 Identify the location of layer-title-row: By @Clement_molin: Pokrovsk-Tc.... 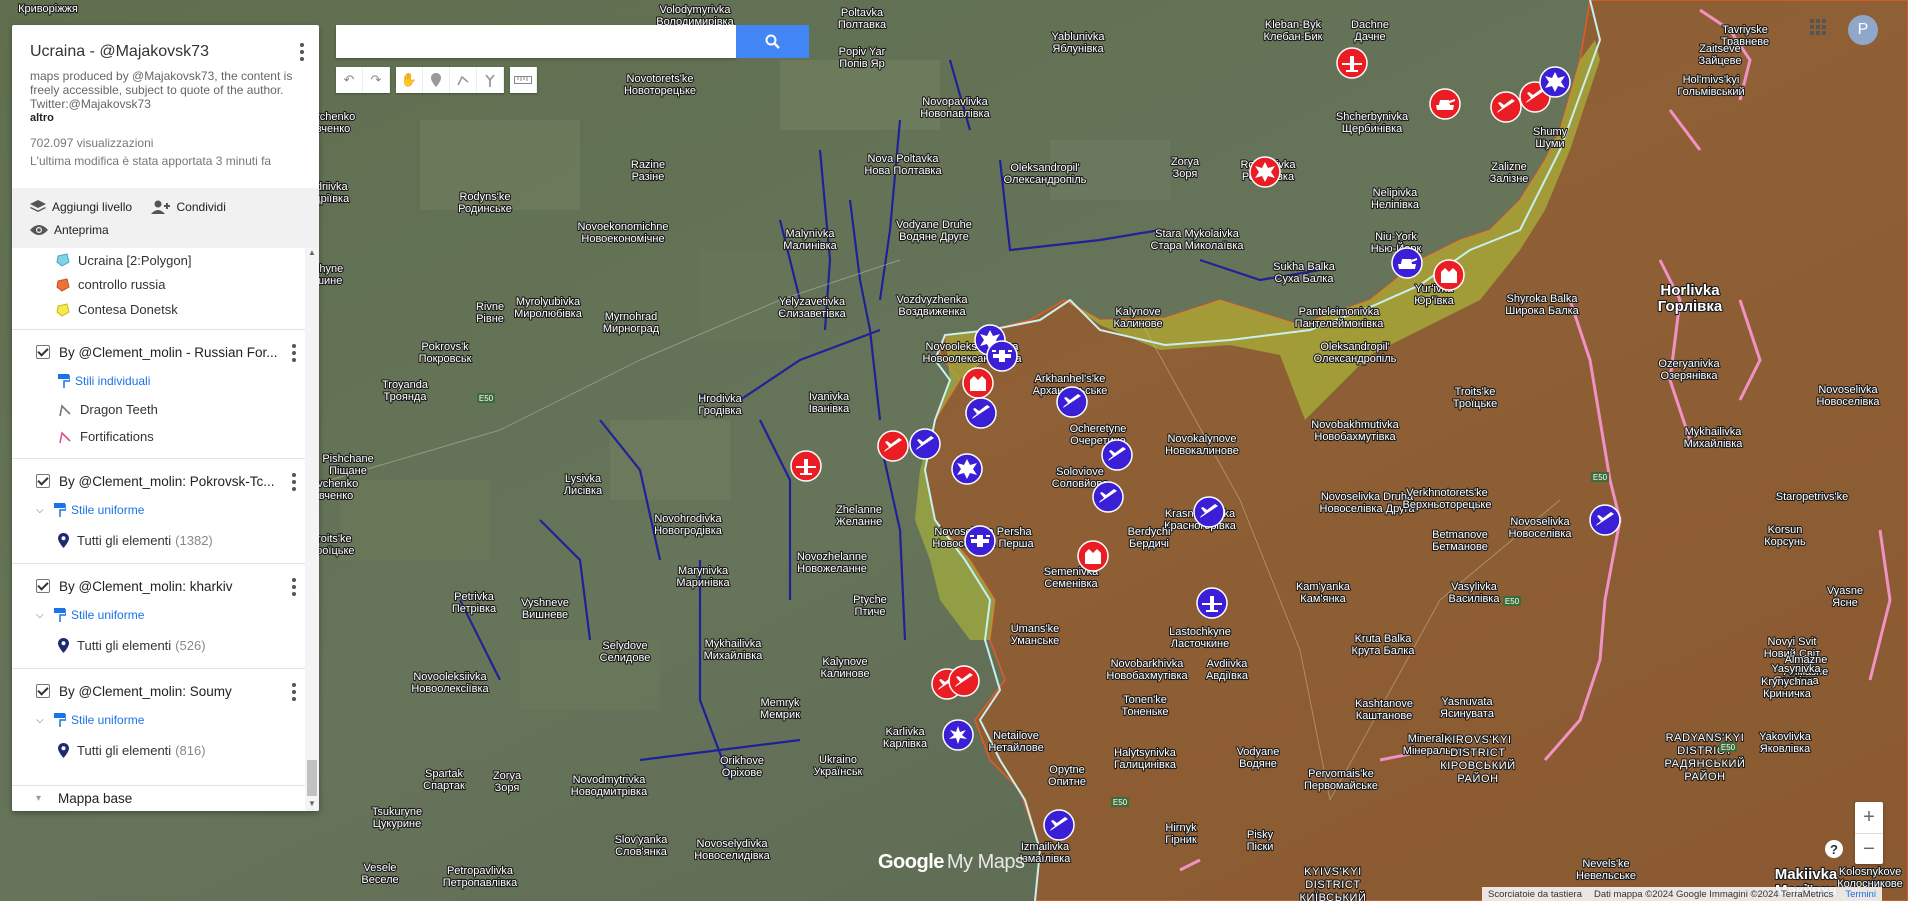
(165, 481).